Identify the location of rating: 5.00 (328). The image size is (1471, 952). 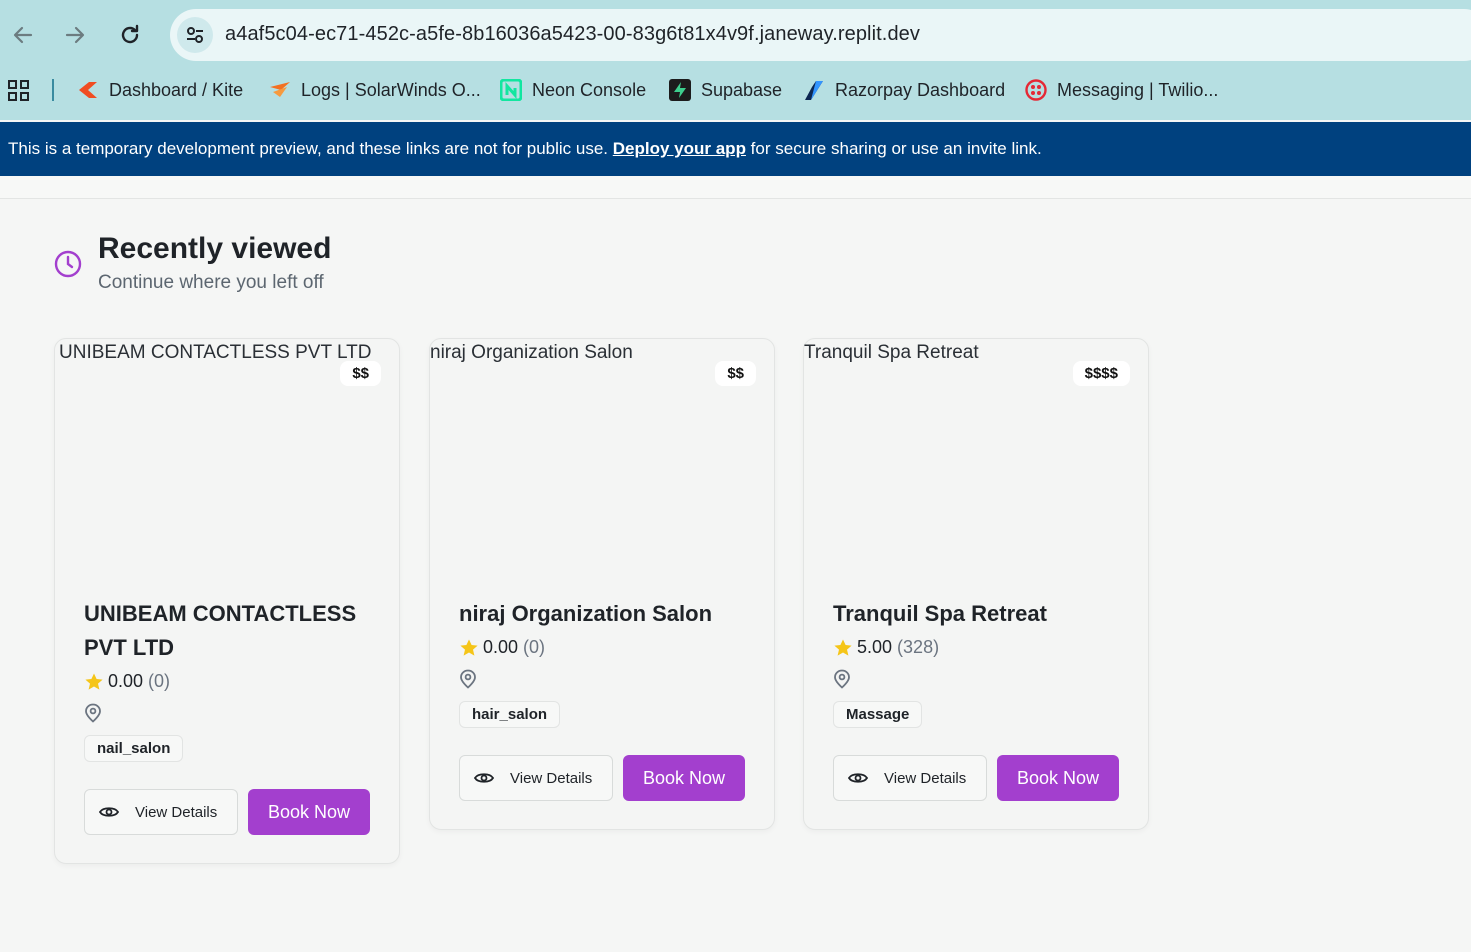
(886, 647).